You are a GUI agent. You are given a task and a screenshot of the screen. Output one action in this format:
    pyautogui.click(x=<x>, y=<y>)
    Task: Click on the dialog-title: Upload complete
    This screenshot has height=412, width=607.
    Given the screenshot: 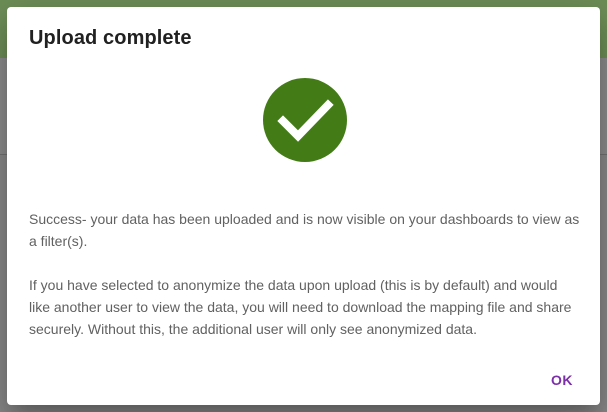 What is the action you would take?
    pyautogui.click(x=110, y=38)
    